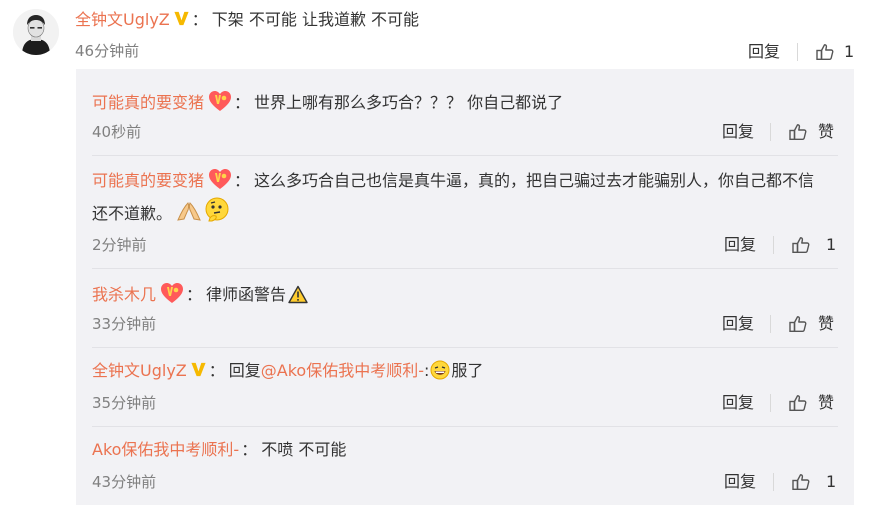 Image resolution: width=882 pixels, height=515 pixels. I want to click on thinking-face-emoji-icon, so click(217, 209).